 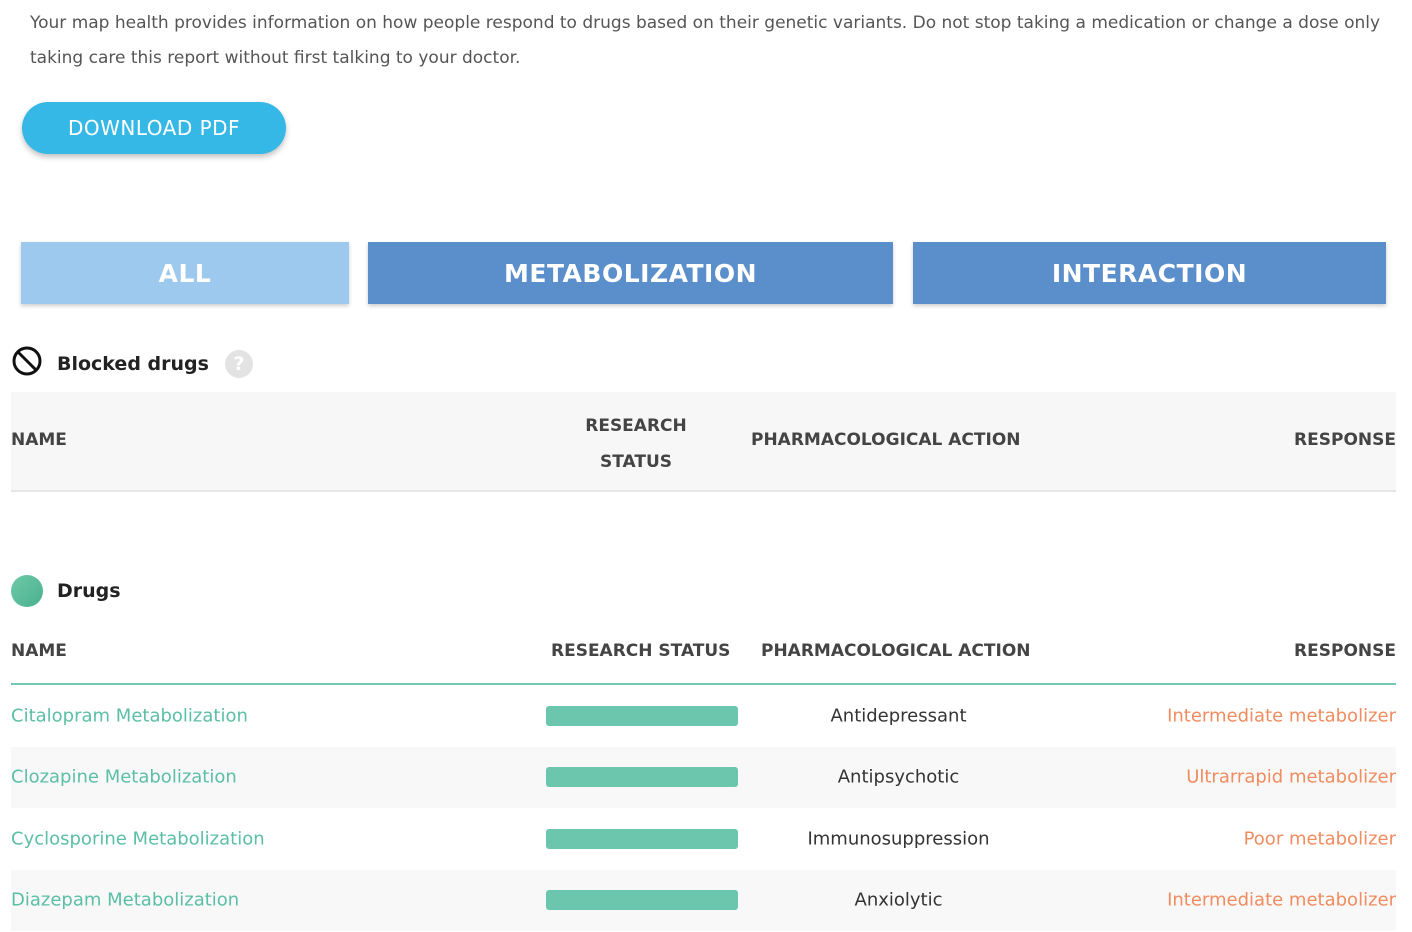 I want to click on drugs-dot-icon, so click(x=27, y=591).